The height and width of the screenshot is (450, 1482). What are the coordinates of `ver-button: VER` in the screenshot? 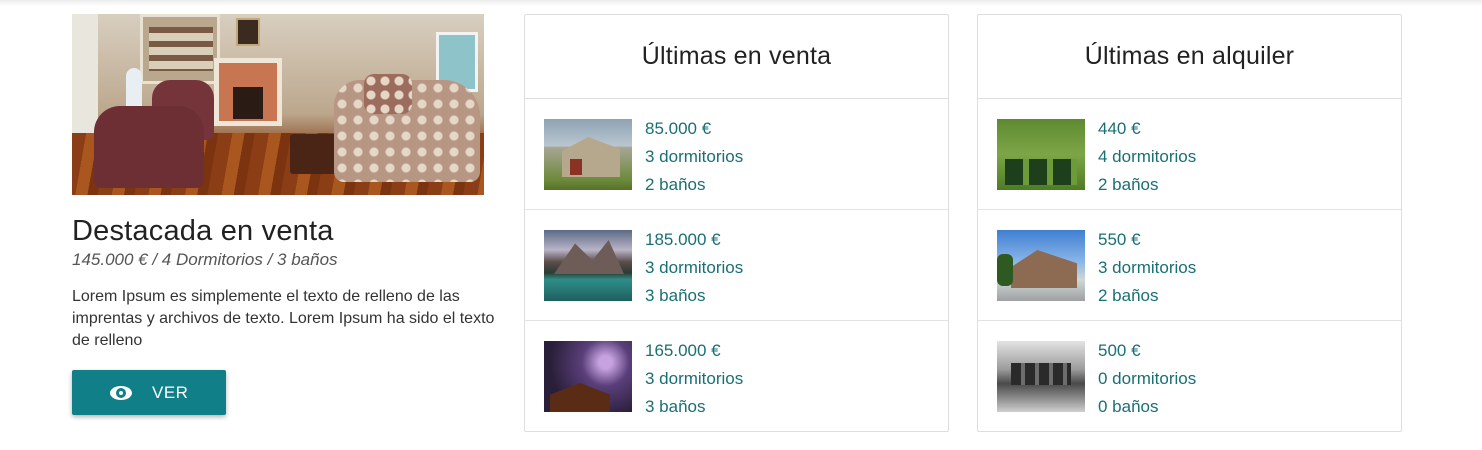 It's located at (149, 392).